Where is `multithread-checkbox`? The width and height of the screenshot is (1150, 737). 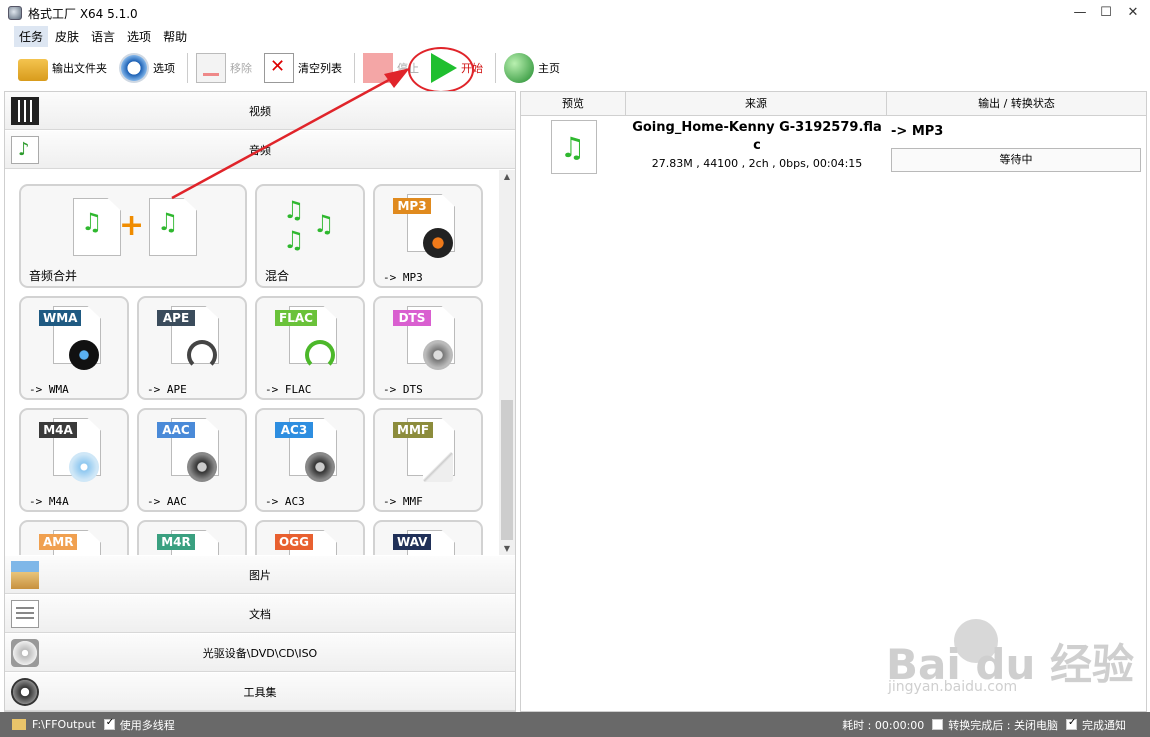 multithread-checkbox is located at coordinates (109, 723).